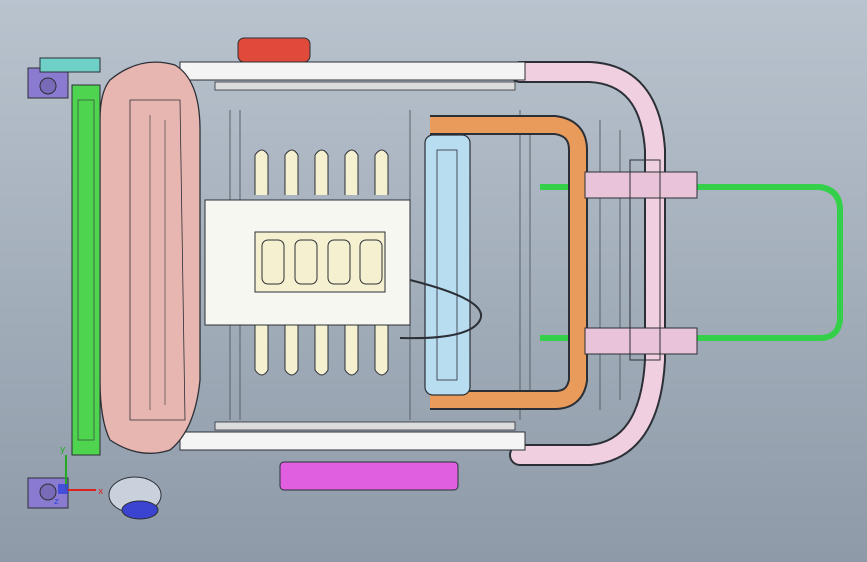 This screenshot has height=562, width=867. What do you see at coordinates (369, 476) in the screenshot?
I see `magenta-block` at bounding box center [369, 476].